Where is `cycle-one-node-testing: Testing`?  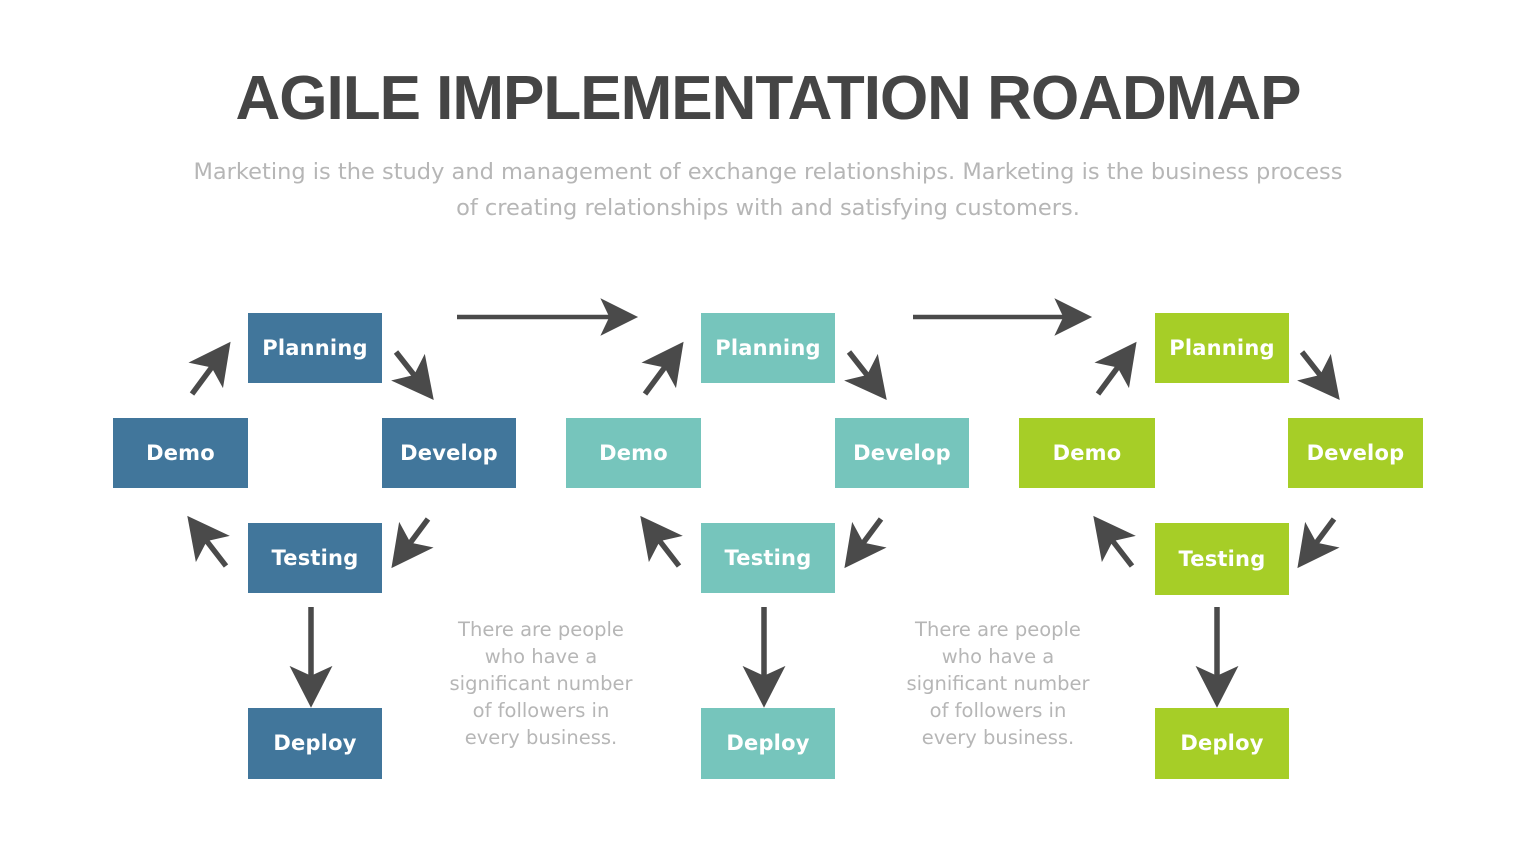 cycle-one-node-testing: Testing is located at coordinates (315, 558).